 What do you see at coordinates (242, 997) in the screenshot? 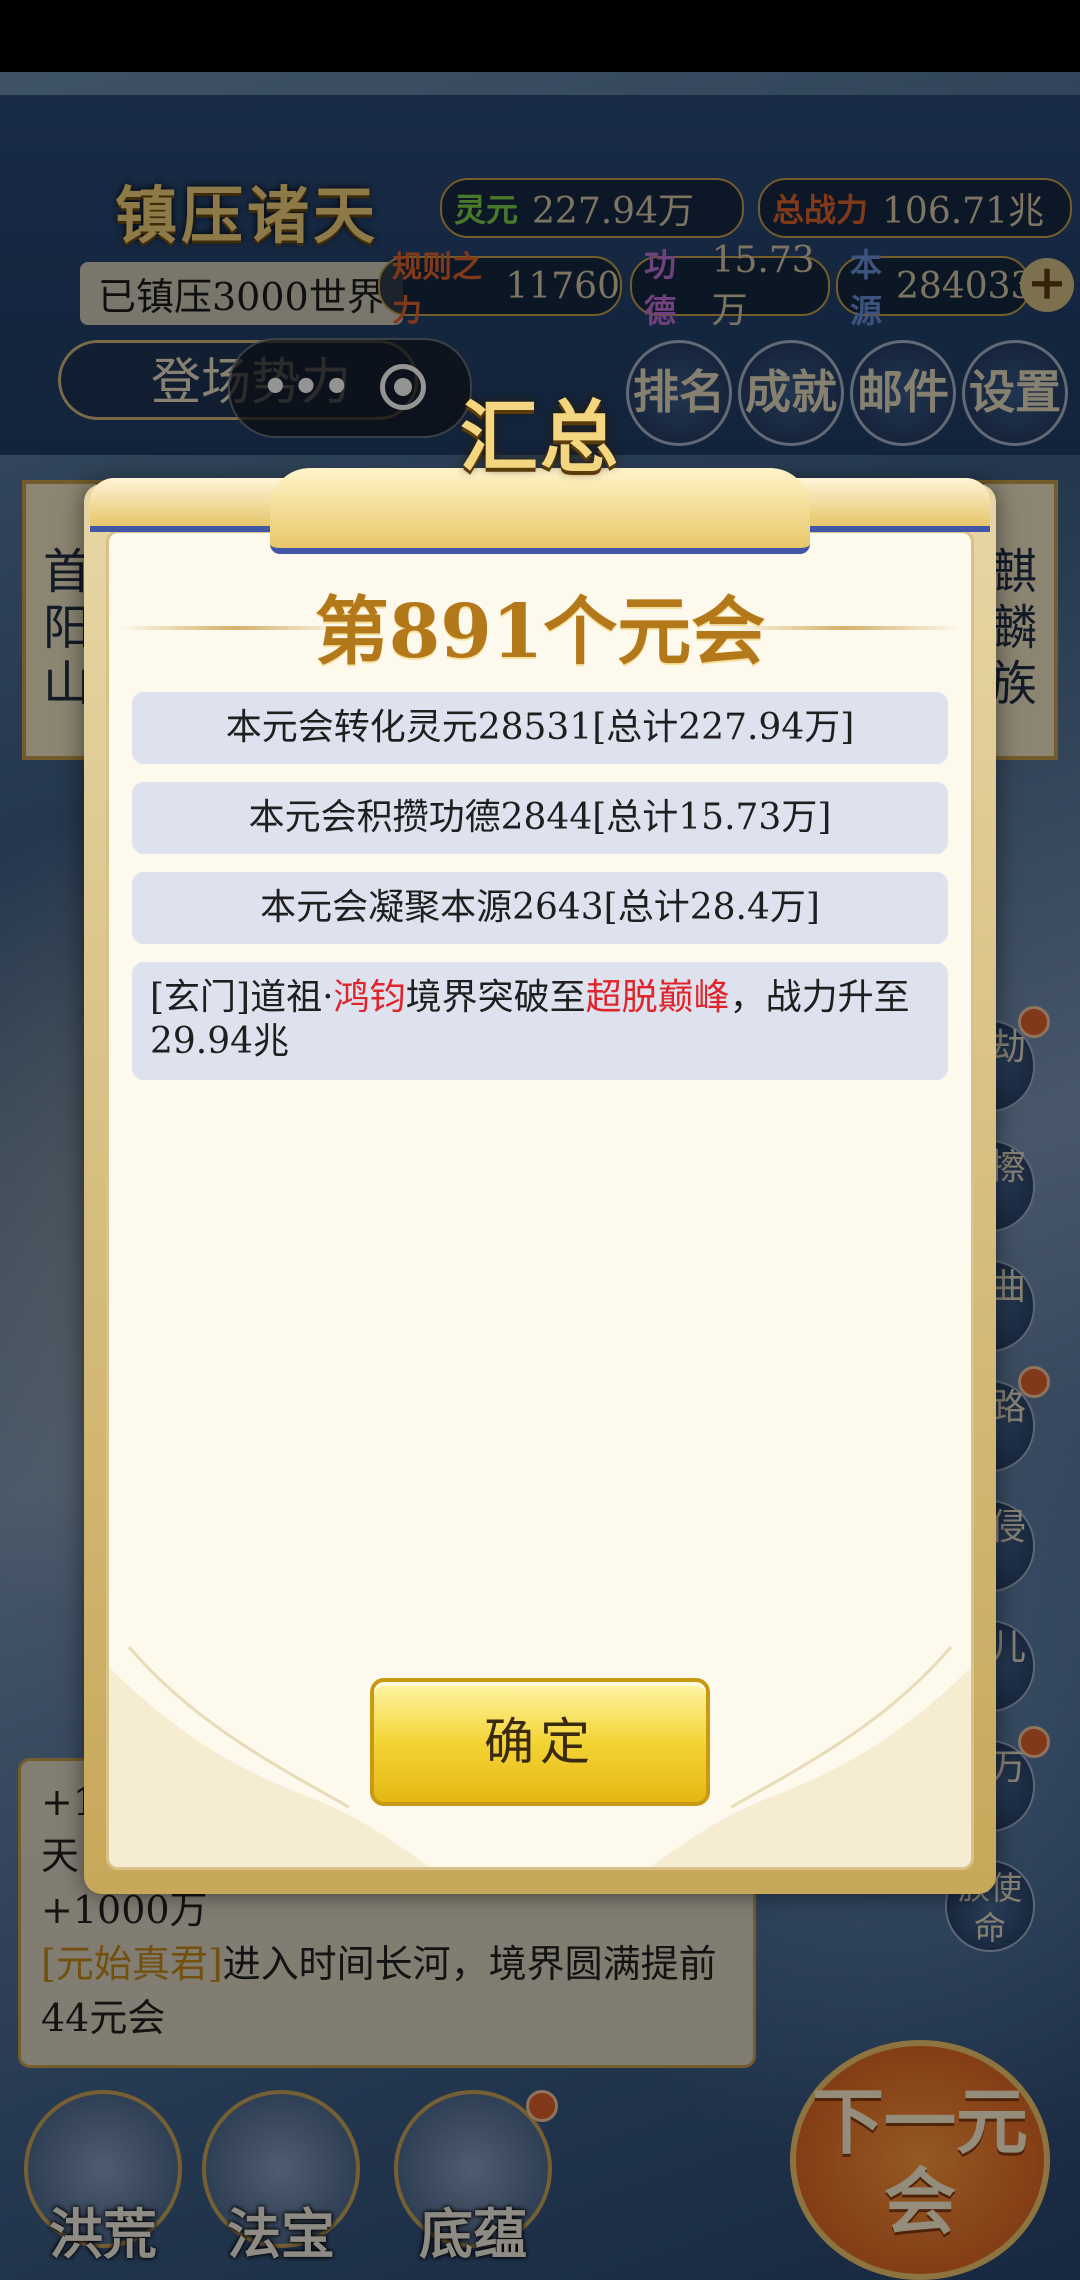
I see `event-prefix: [玄门]道祖·` at bounding box center [242, 997].